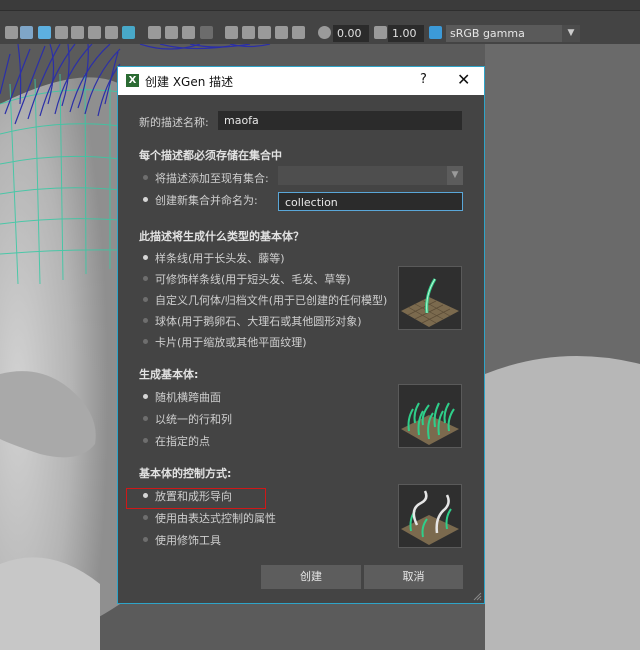  What do you see at coordinates (298, 32) in the screenshot?
I see `bounding-box-icon` at bounding box center [298, 32].